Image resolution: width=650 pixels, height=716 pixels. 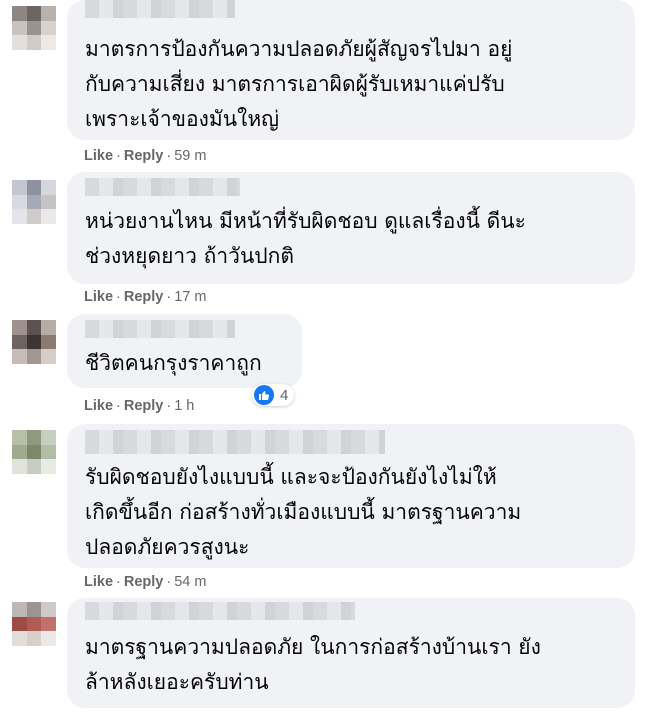 I want to click on comment-bubble: ชีวิตคนกรุงราคาถูก, so click(x=184, y=351).